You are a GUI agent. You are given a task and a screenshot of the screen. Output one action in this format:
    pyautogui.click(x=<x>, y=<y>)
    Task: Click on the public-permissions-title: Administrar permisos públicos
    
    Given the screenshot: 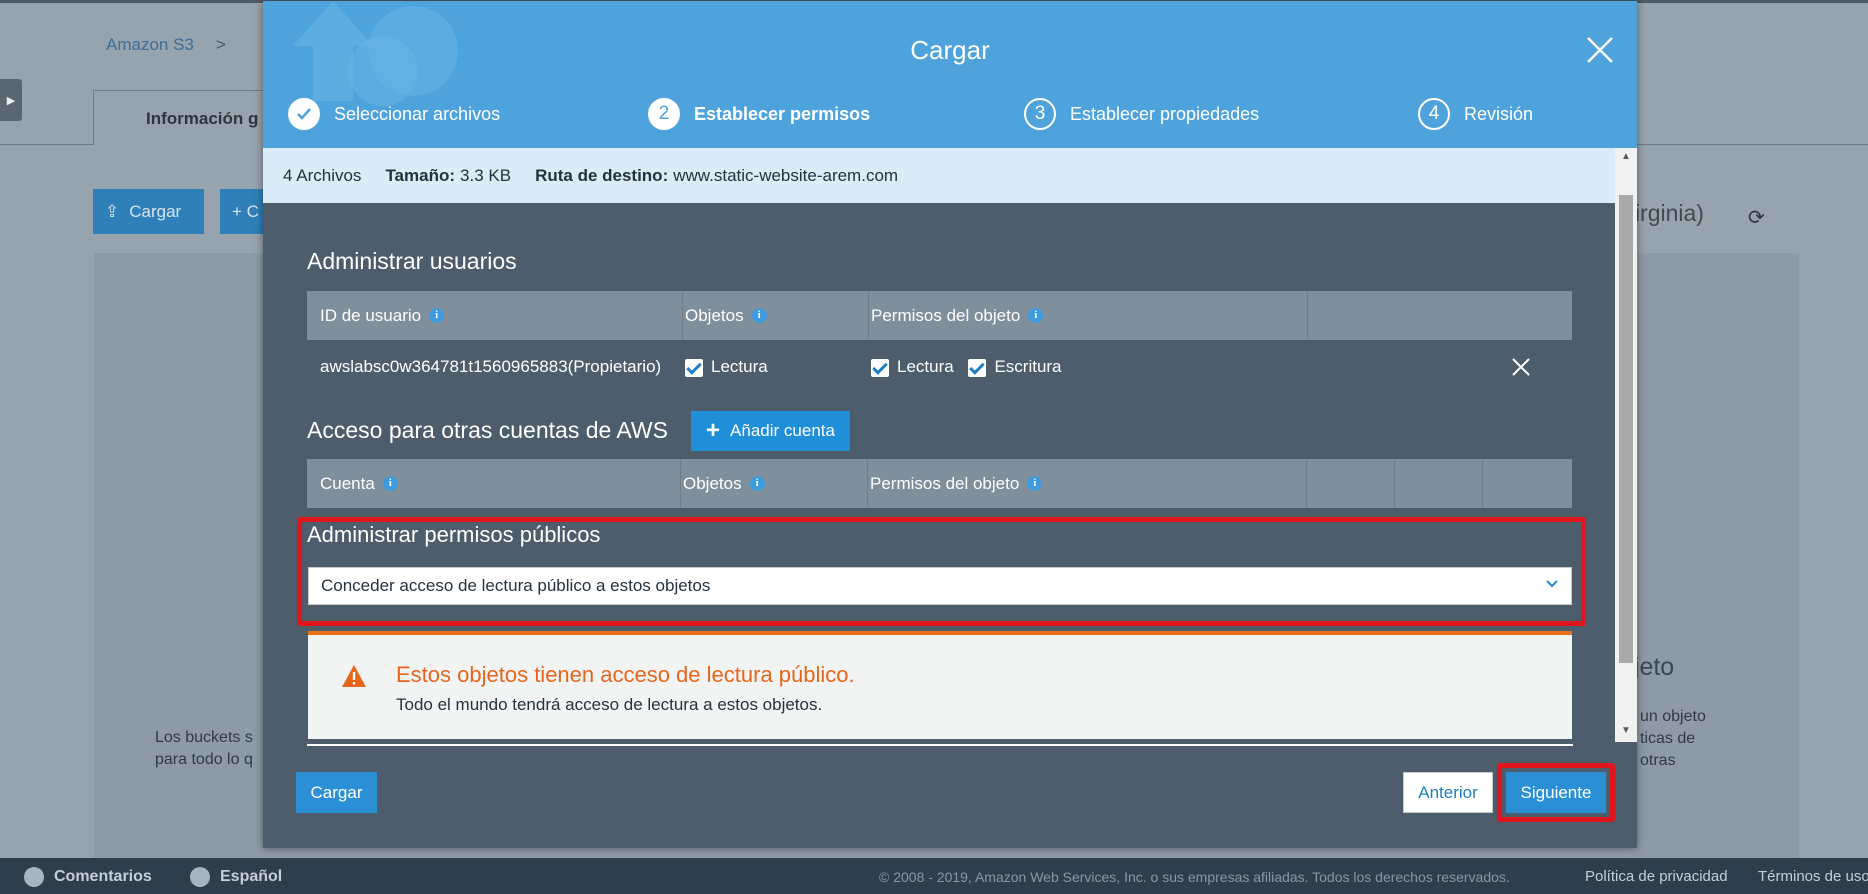 What is the action you would take?
    pyautogui.click(x=454, y=534)
    